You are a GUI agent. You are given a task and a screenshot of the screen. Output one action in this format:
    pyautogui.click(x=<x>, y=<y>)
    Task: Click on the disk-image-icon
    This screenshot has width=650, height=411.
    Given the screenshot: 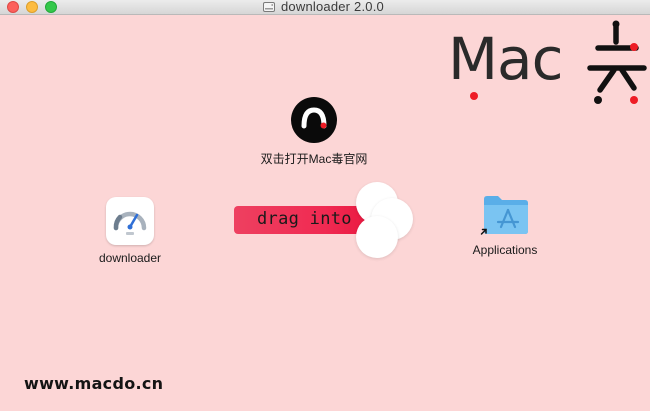 What is the action you would take?
    pyautogui.click(x=269, y=7)
    